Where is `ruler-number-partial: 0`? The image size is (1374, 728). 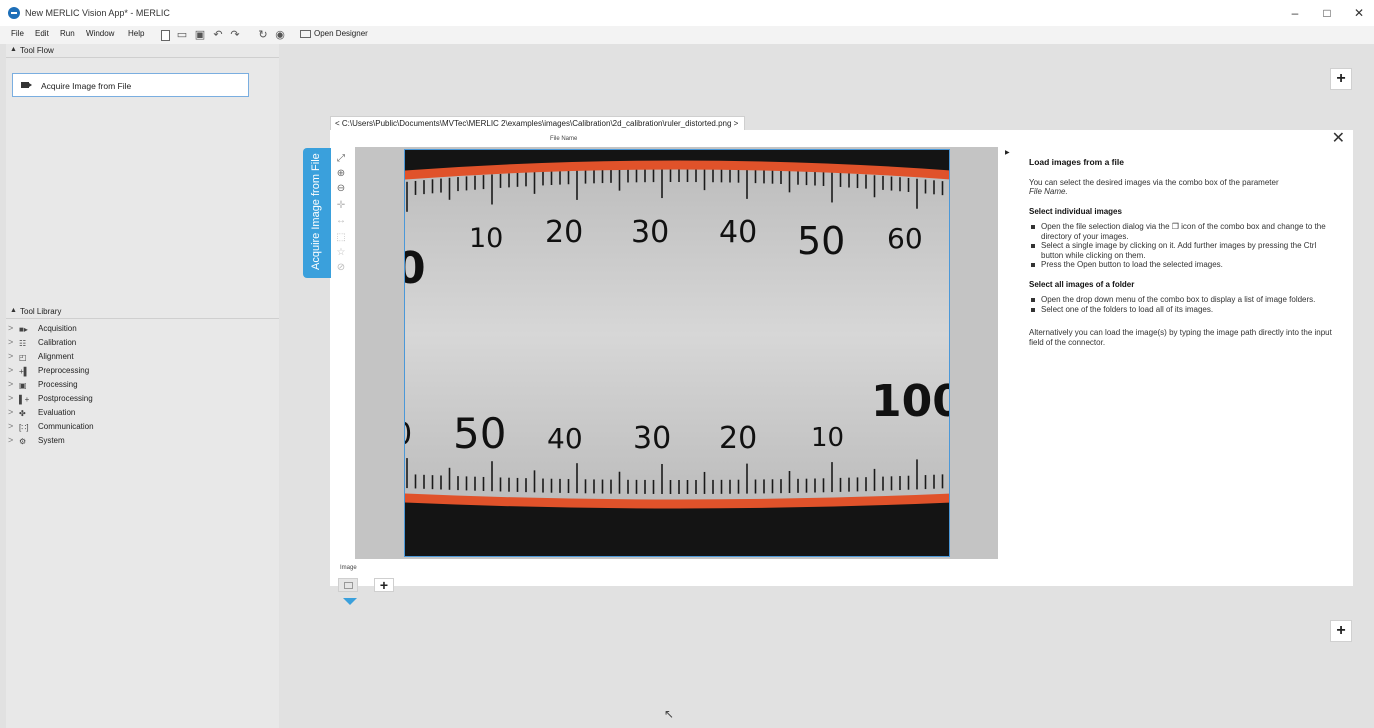 ruler-number-partial: 0 is located at coordinates (415, 268).